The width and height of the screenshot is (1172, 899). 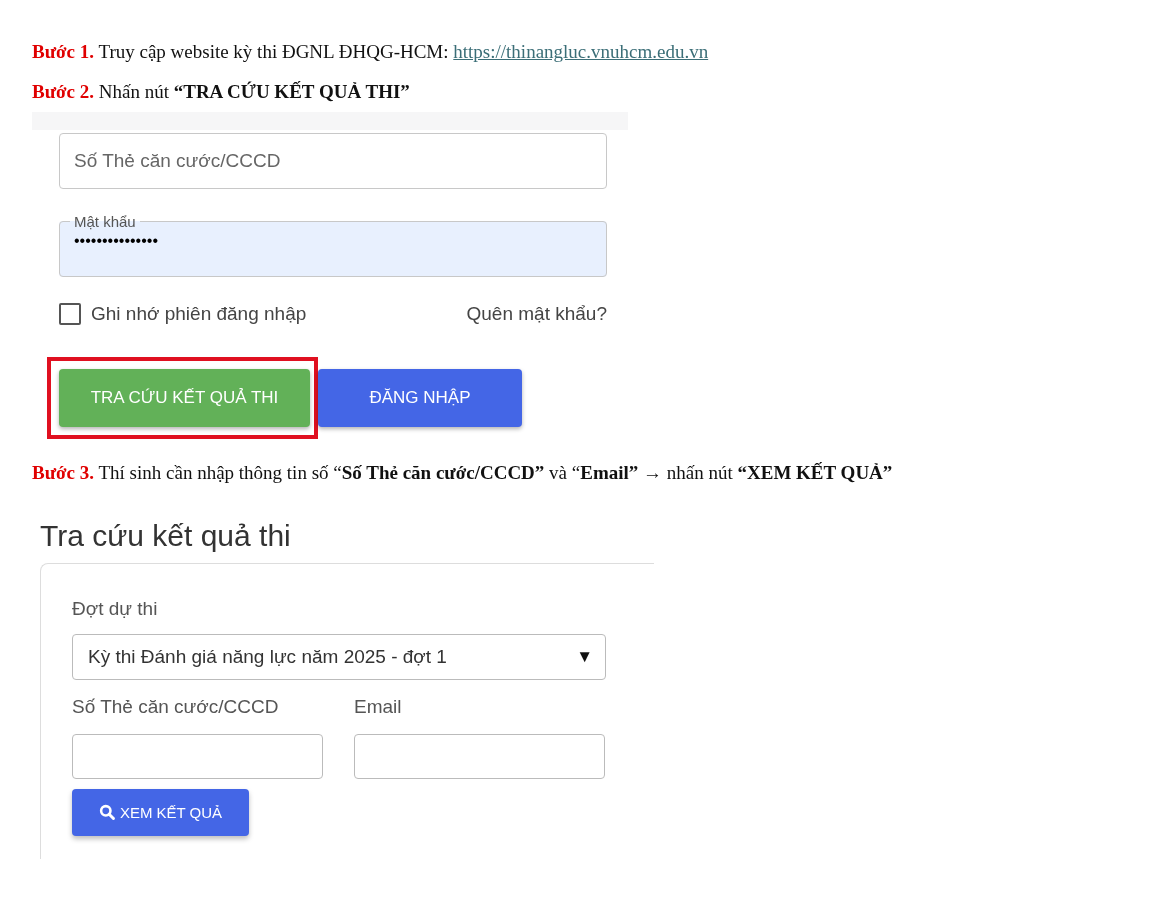 I want to click on field-label: Email, so click(x=378, y=707).